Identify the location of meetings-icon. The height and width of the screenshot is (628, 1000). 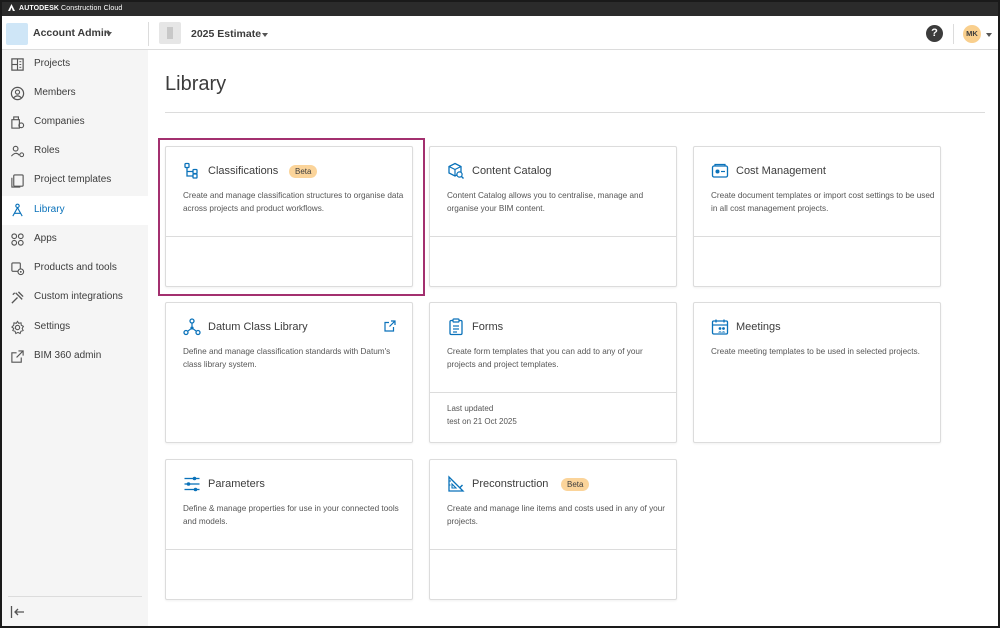
(720, 327).